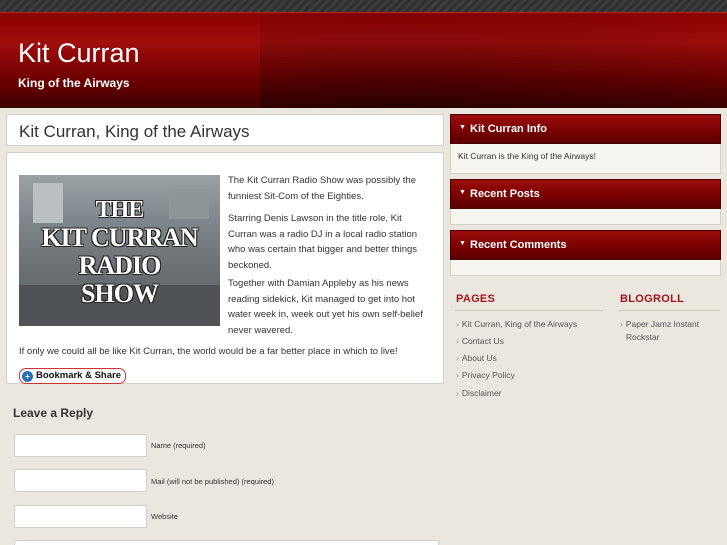 This screenshot has height=545, width=727. I want to click on widget-recent-posts: ▼ Recent Posts, so click(585, 194).